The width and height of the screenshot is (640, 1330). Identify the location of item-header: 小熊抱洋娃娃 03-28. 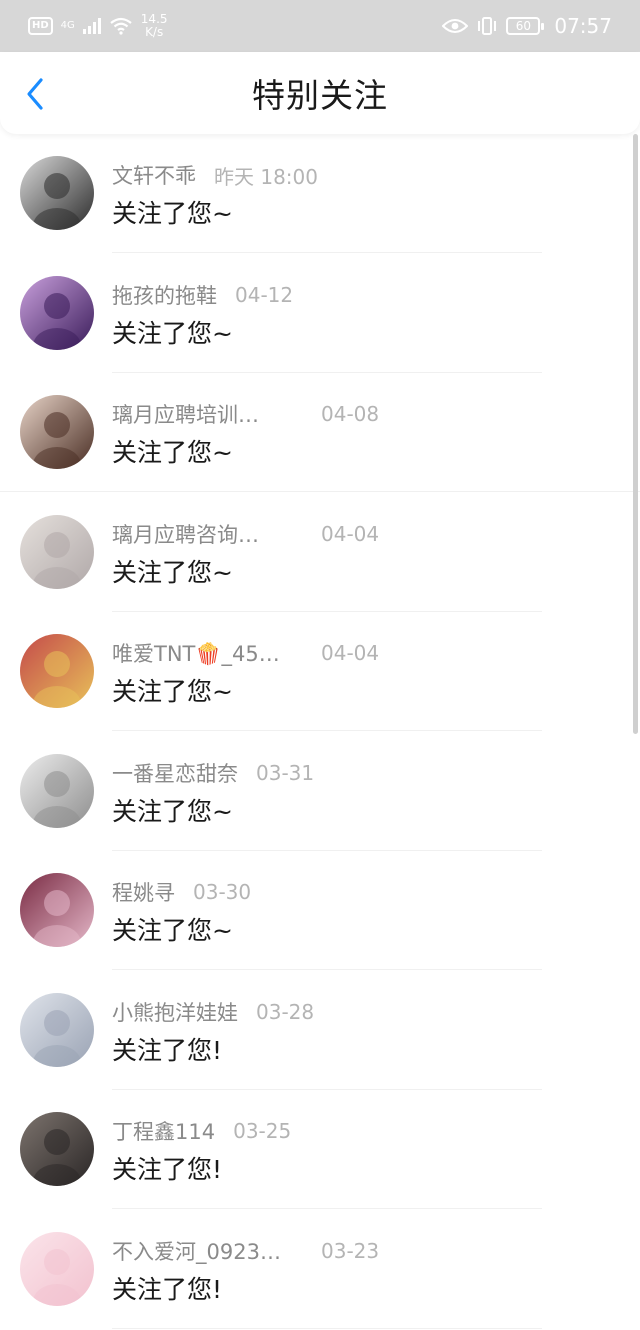
(213, 1012).